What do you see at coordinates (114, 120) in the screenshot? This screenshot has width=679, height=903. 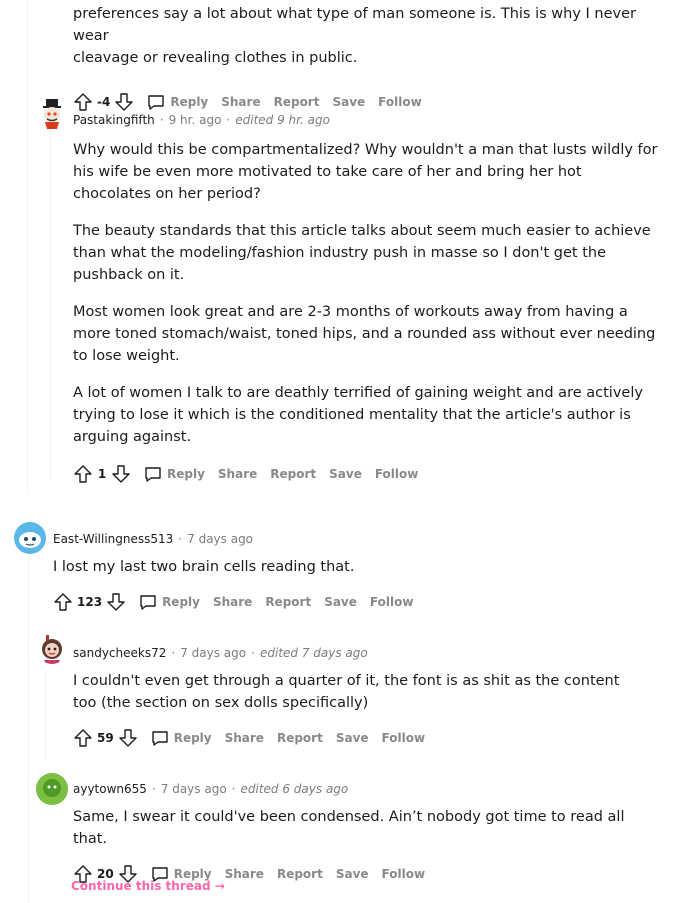 I see `comment-author: Pastakingfifth` at bounding box center [114, 120].